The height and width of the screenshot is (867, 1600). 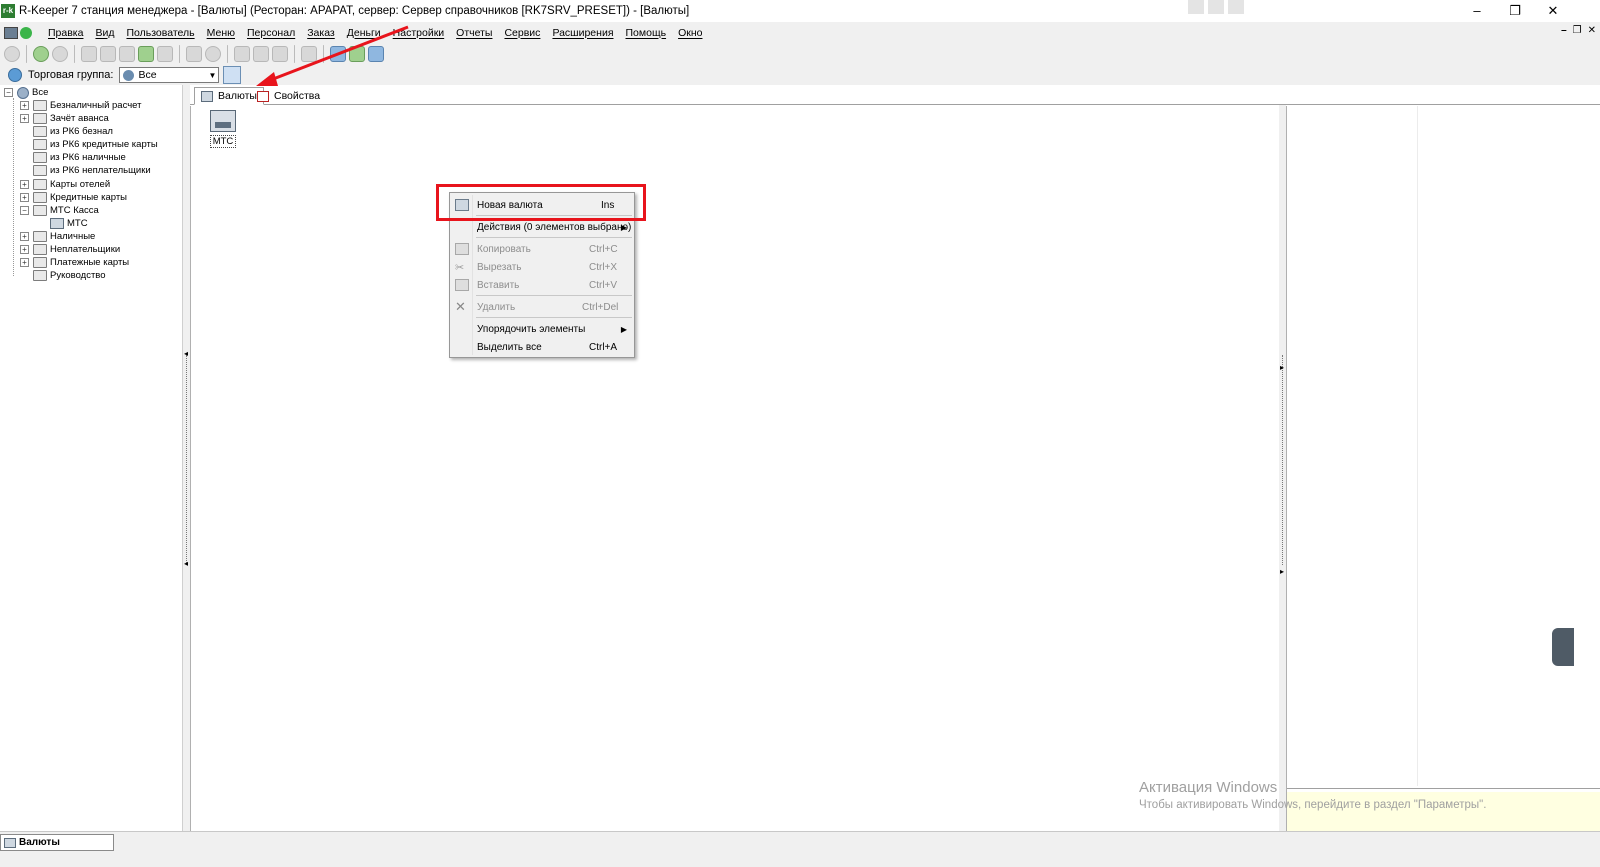 I want to click on minimize-button: –, so click(x=1477, y=11).